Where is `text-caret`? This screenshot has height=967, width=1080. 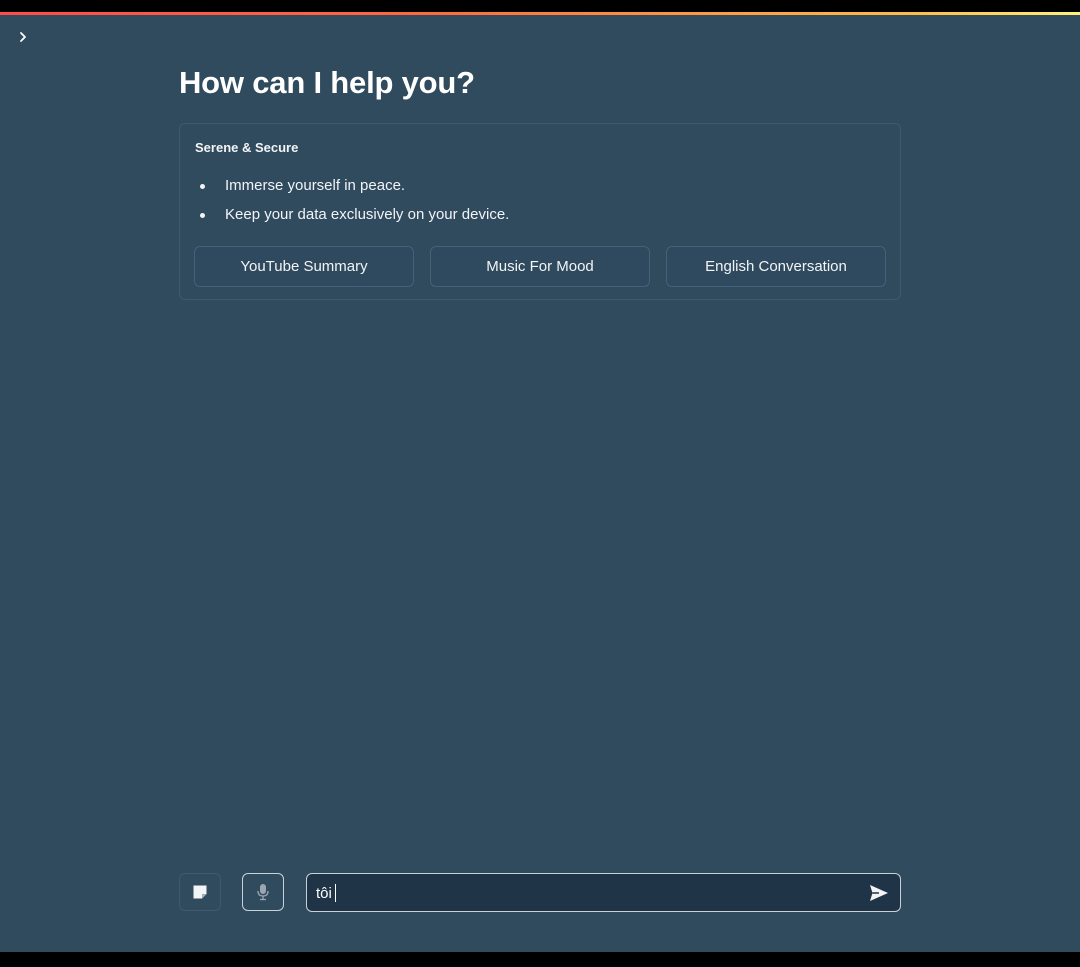
text-caret is located at coordinates (335, 893).